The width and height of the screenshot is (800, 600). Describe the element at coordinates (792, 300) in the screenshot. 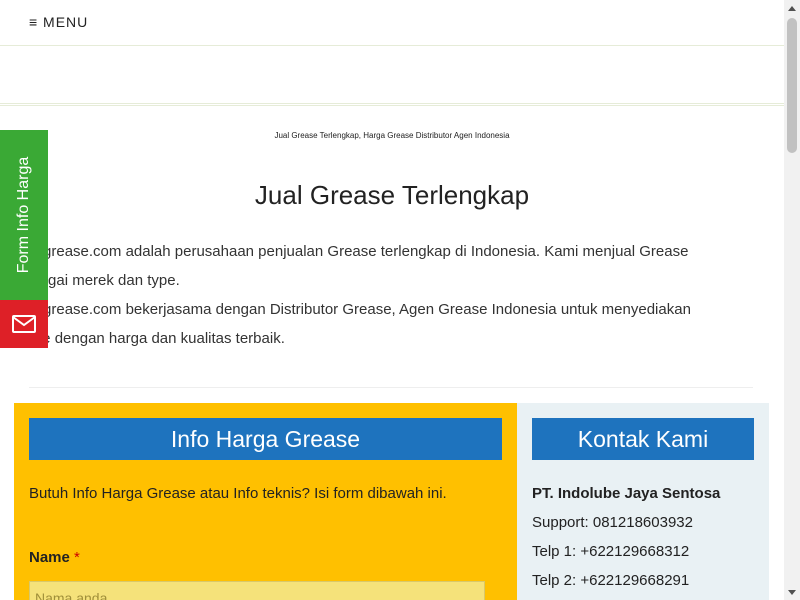

I see `scrollbar` at that location.